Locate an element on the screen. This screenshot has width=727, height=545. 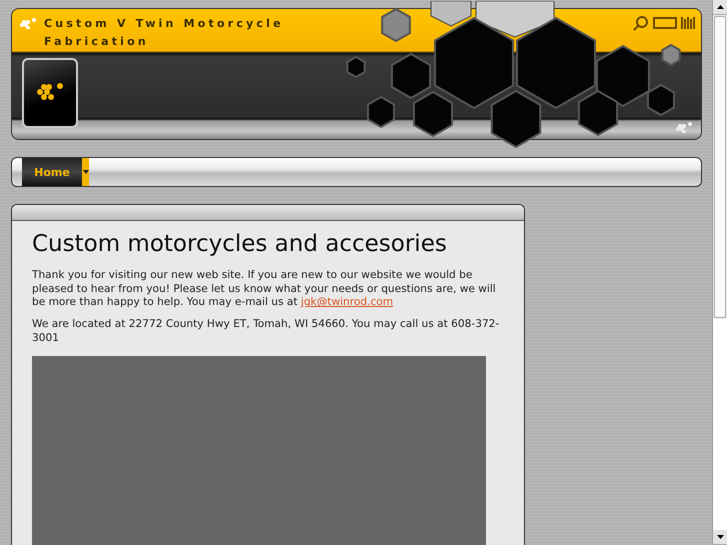
down-arrow-icon is located at coordinates (720, 537).